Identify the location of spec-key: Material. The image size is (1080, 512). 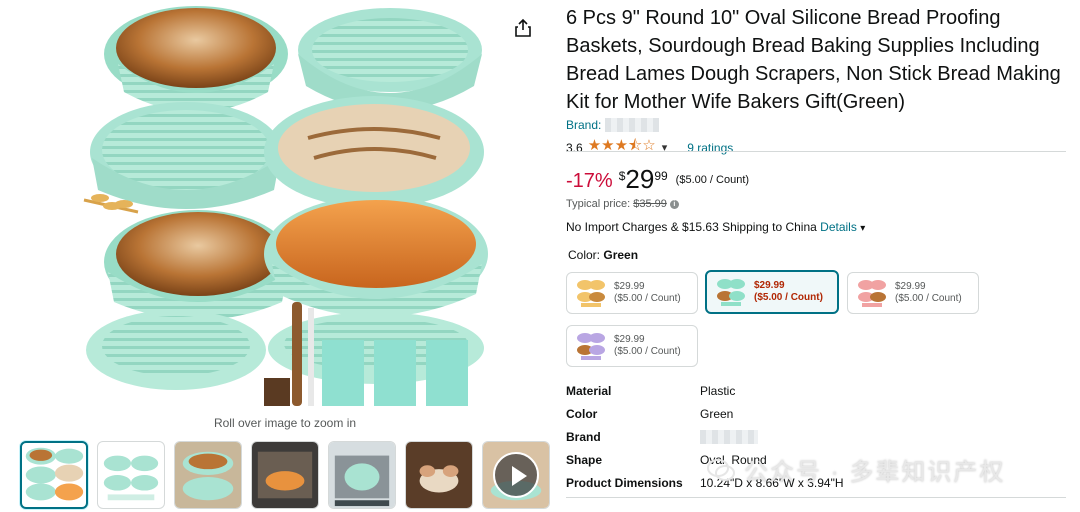
(589, 391).